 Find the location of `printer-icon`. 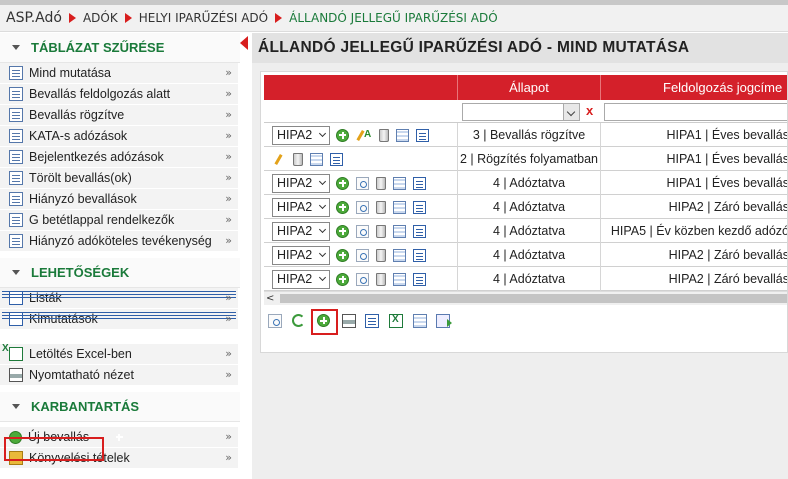

printer-icon is located at coordinates (349, 321).